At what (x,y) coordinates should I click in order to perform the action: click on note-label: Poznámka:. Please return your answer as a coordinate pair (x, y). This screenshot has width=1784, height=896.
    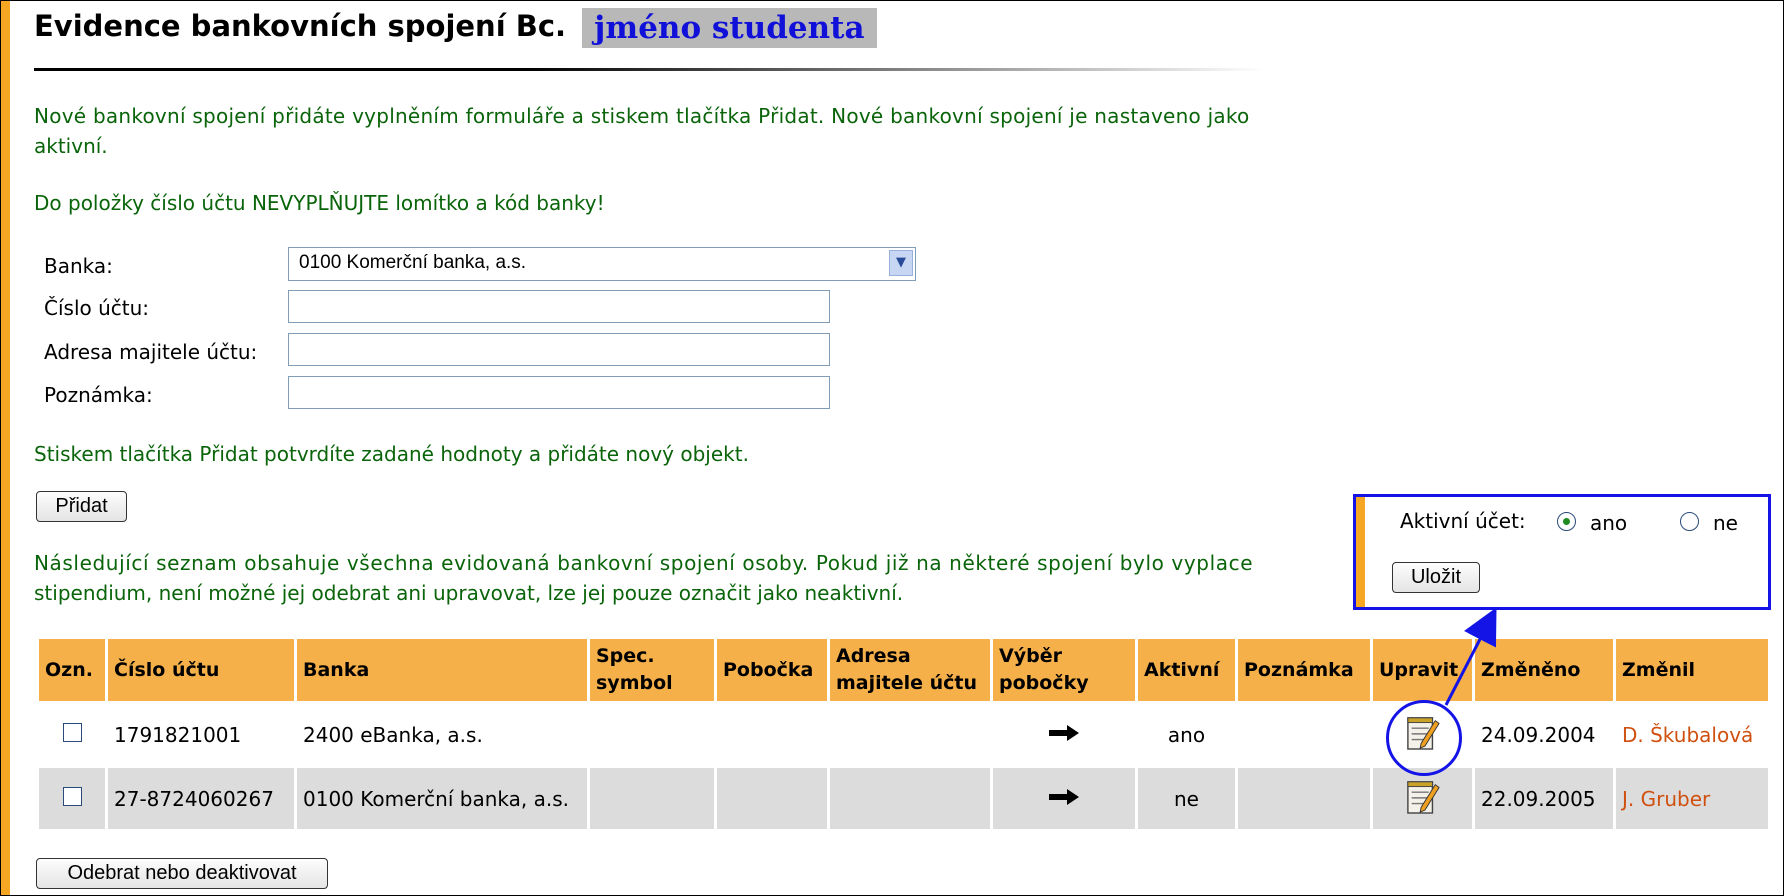
    Looking at the image, I should click on (98, 395).